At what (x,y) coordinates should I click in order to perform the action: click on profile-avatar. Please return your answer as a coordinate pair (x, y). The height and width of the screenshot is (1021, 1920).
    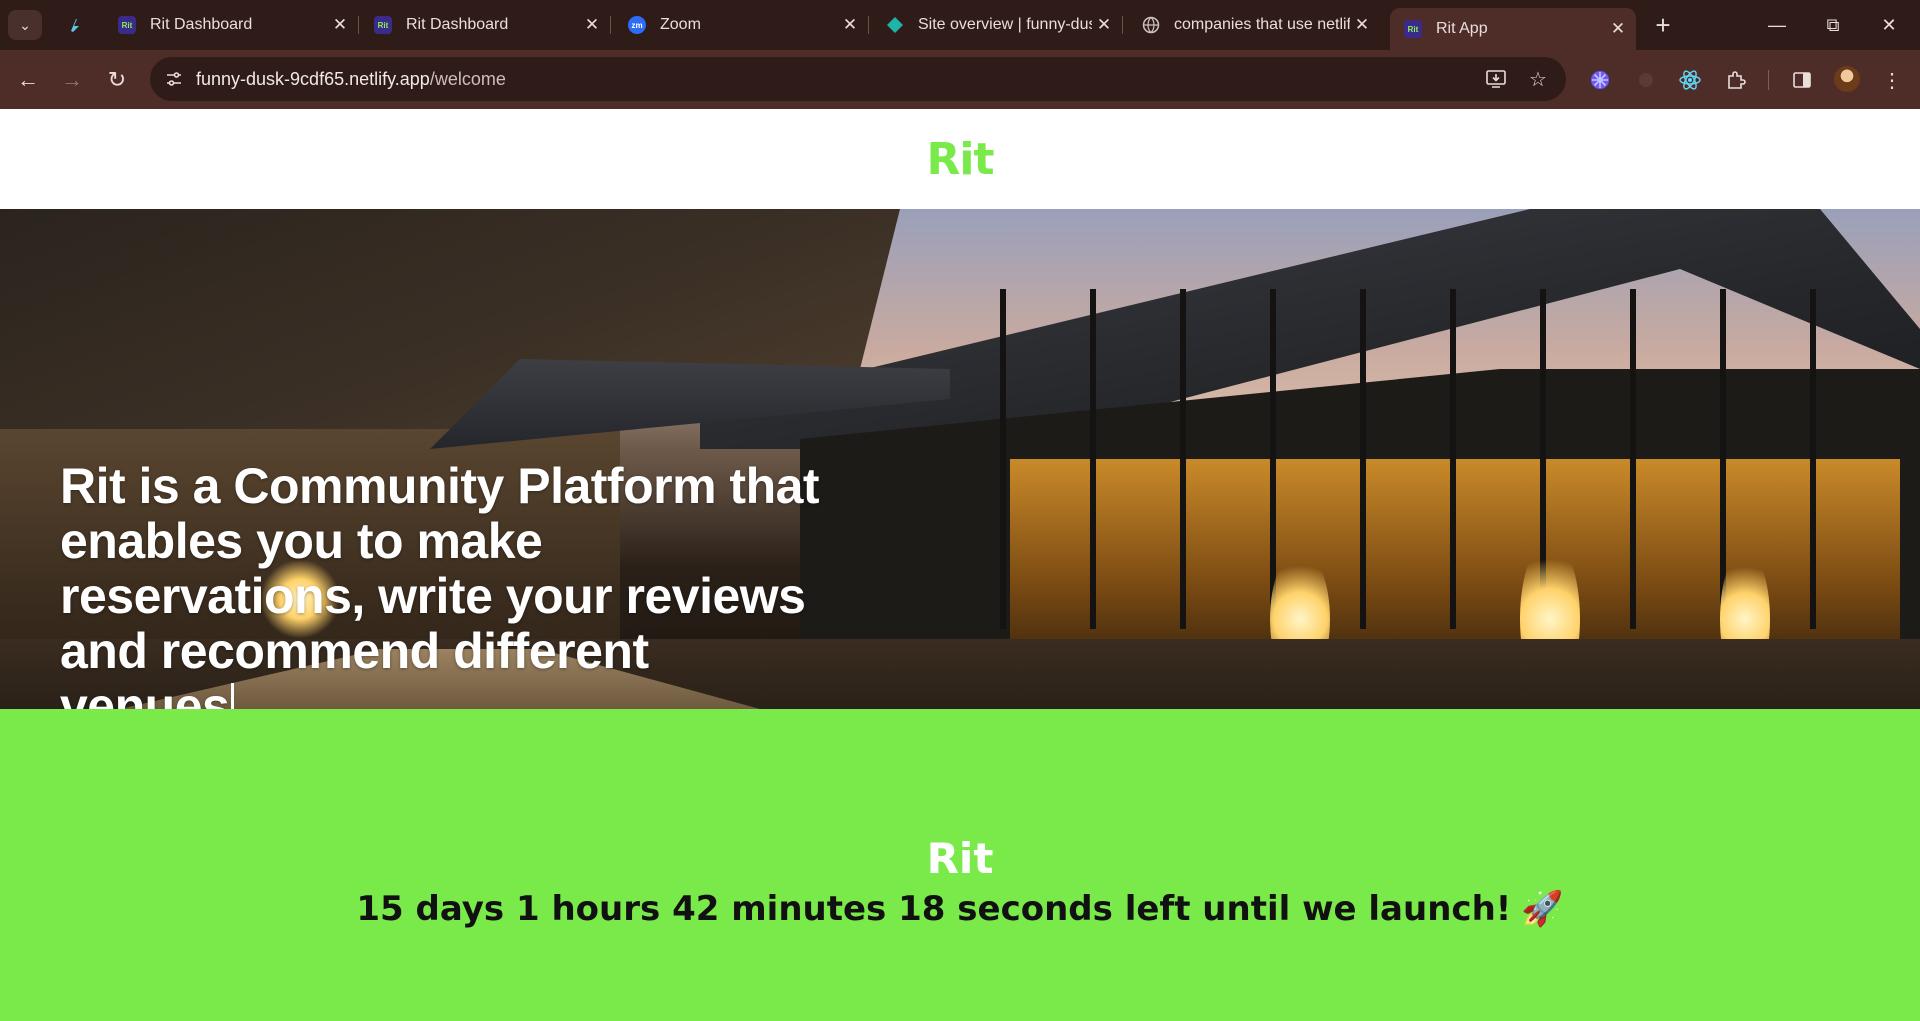
    Looking at the image, I should click on (1847, 79).